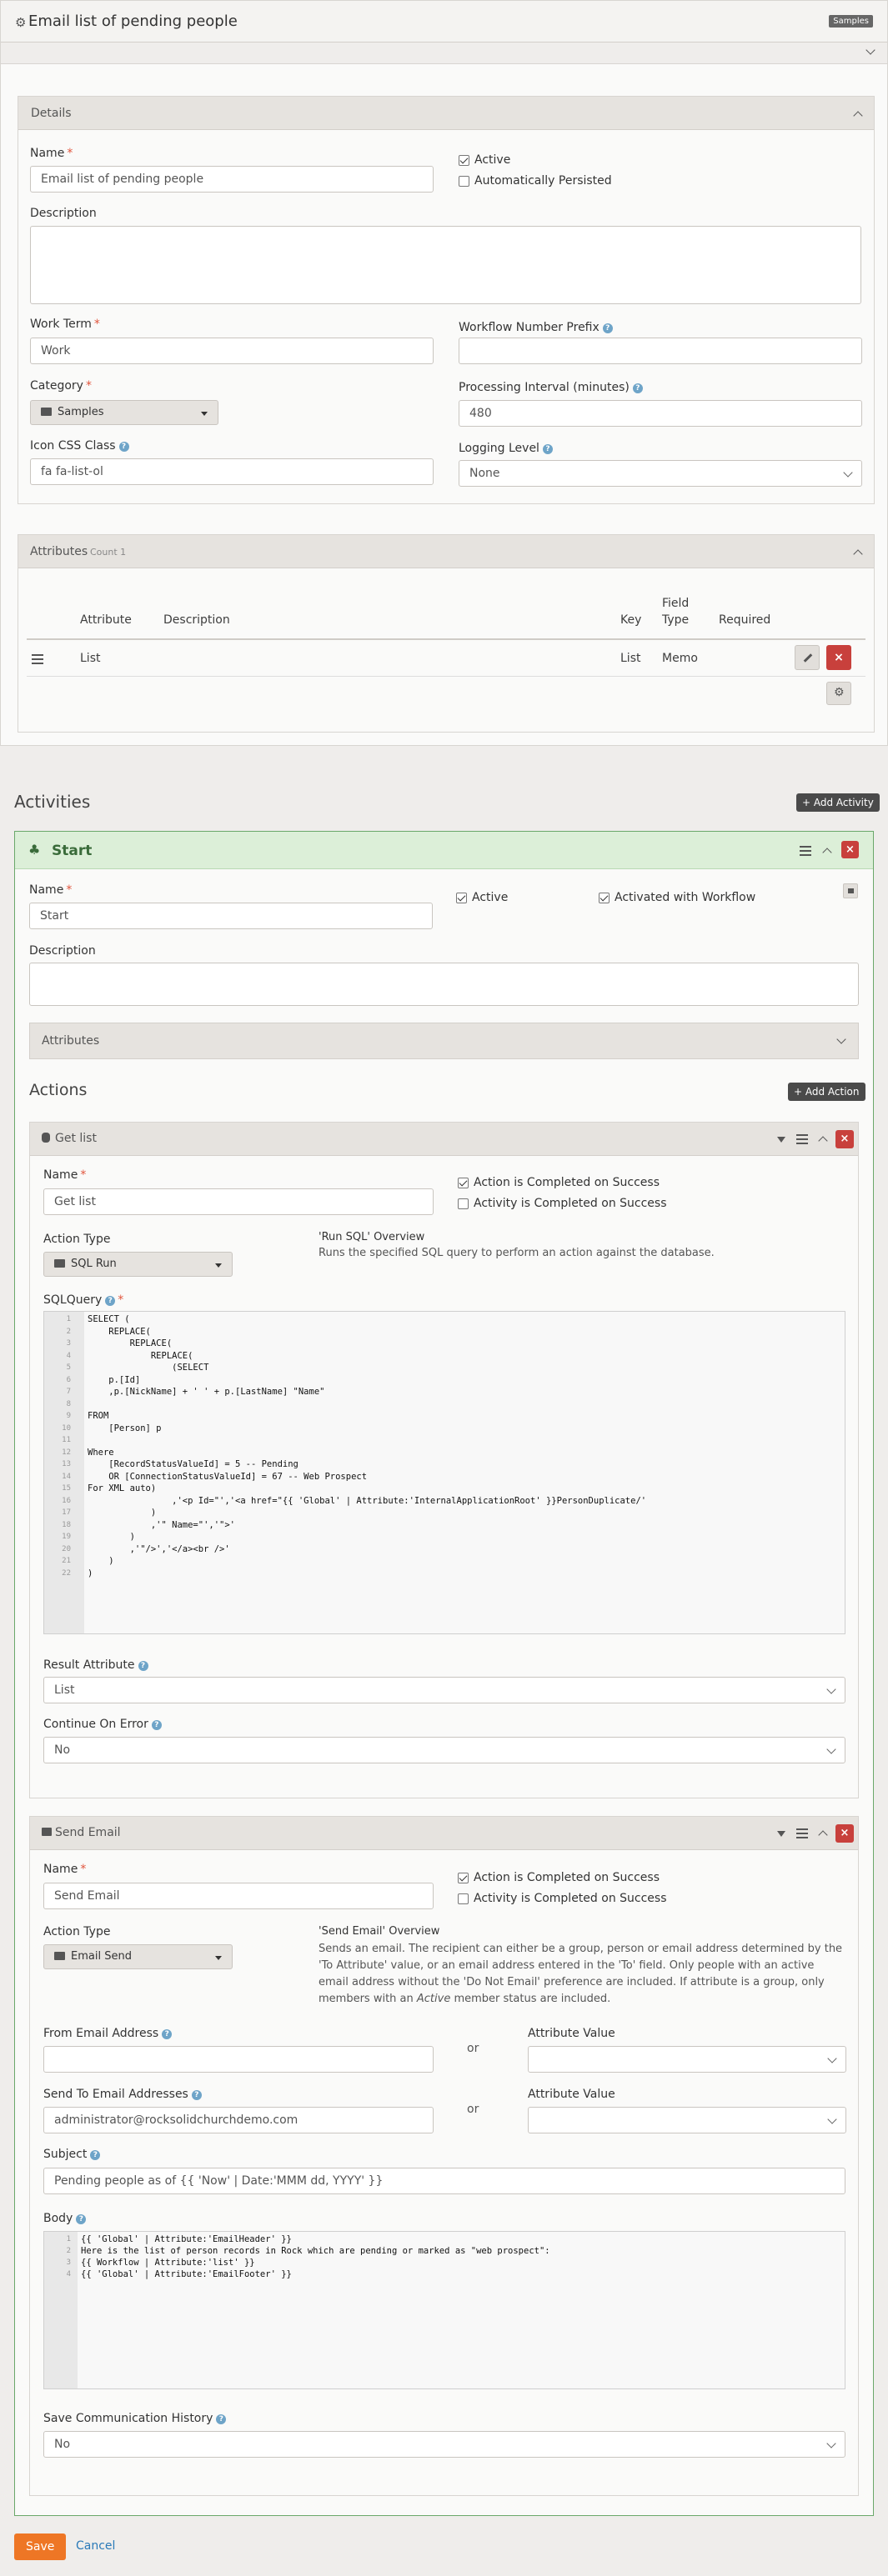 Image resolution: width=888 pixels, height=2576 pixels. What do you see at coordinates (232, 179) in the screenshot?
I see `name-input: Email list of pending people` at bounding box center [232, 179].